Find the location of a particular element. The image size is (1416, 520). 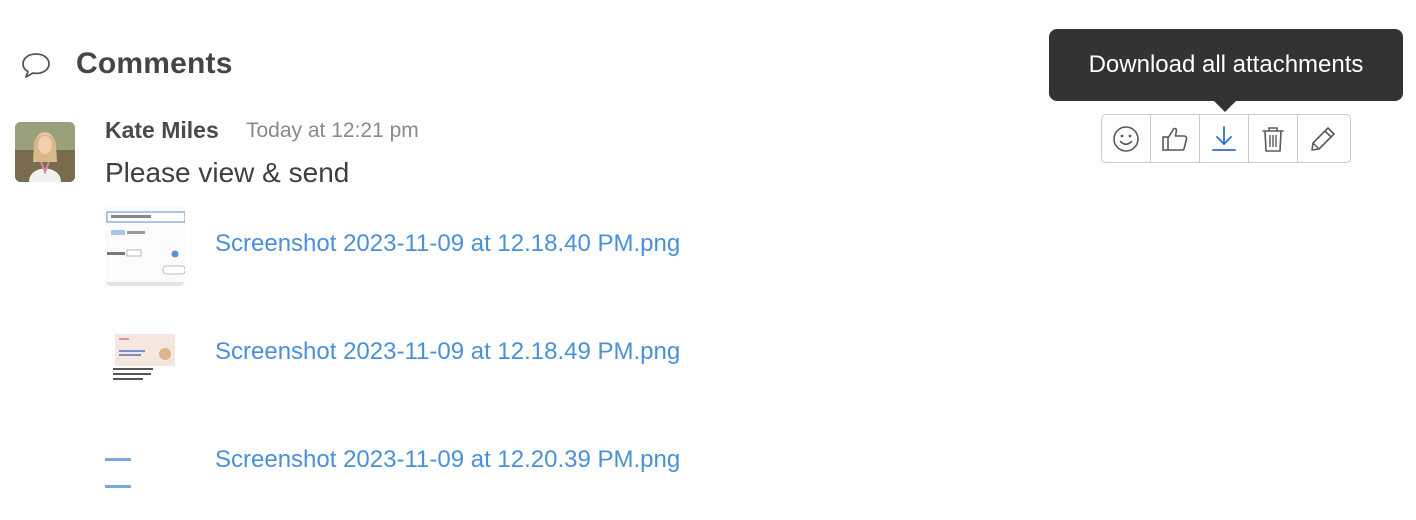

thumbs-up-icon is located at coordinates (1175, 139).